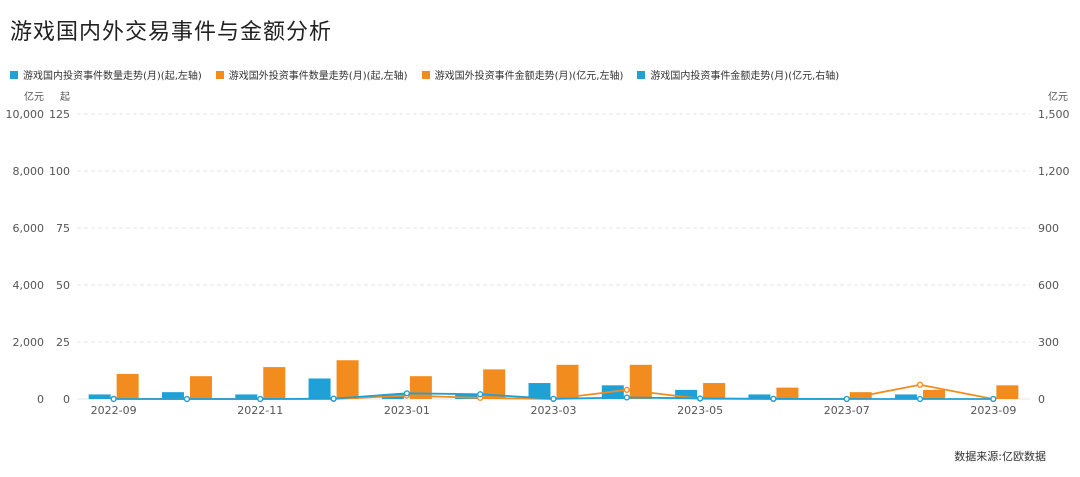 Image resolution: width=1080 pixels, height=477 pixels. Describe the element at coordinates (1041, 399) in the screenshot. I see `y-tick-right: 0` at that location.